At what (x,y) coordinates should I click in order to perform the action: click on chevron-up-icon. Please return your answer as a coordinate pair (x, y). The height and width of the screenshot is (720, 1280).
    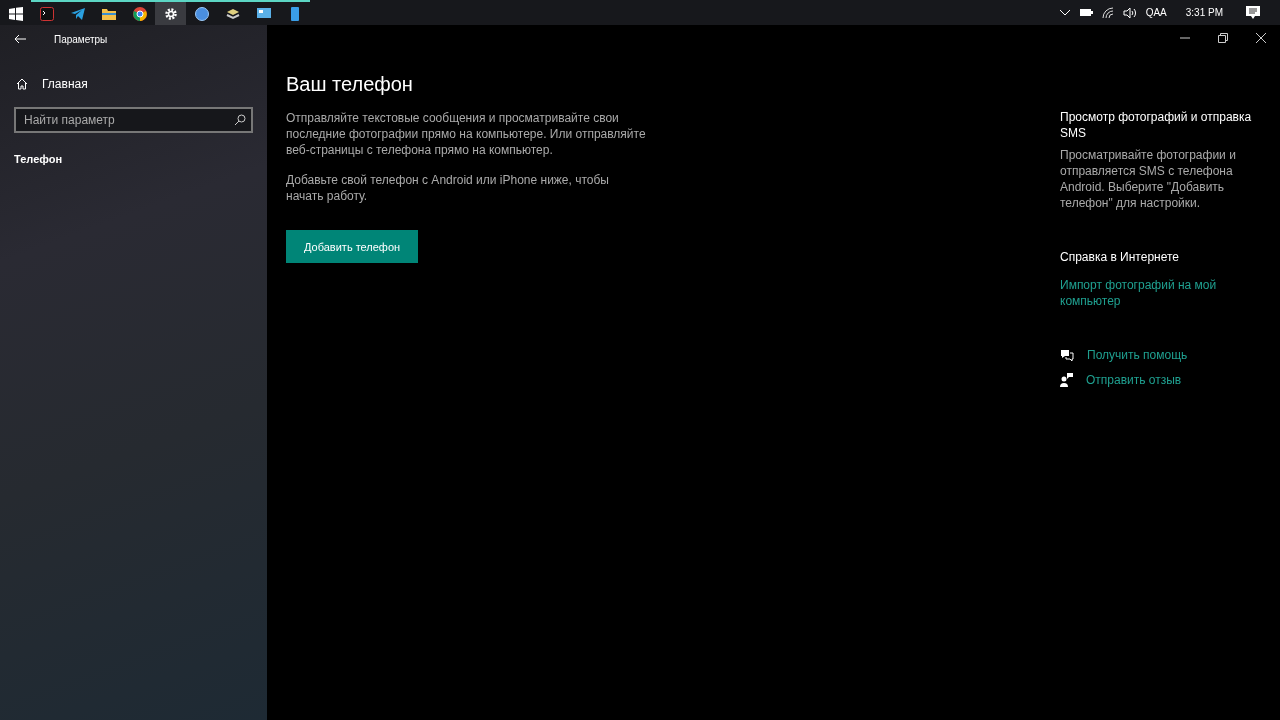
    Looking at the image, I should click on (1064, 12).